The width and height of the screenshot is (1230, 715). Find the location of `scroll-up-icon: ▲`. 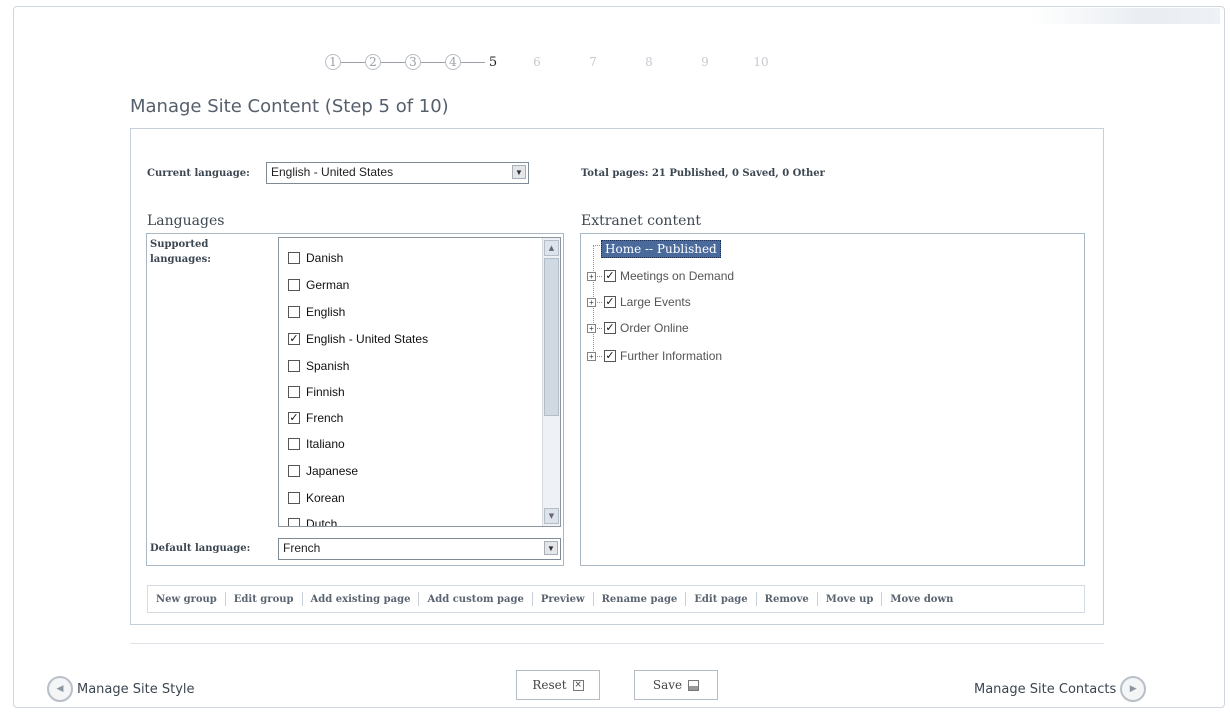

scroll-up-icon: ▲ is located at coordinates (551, 248).